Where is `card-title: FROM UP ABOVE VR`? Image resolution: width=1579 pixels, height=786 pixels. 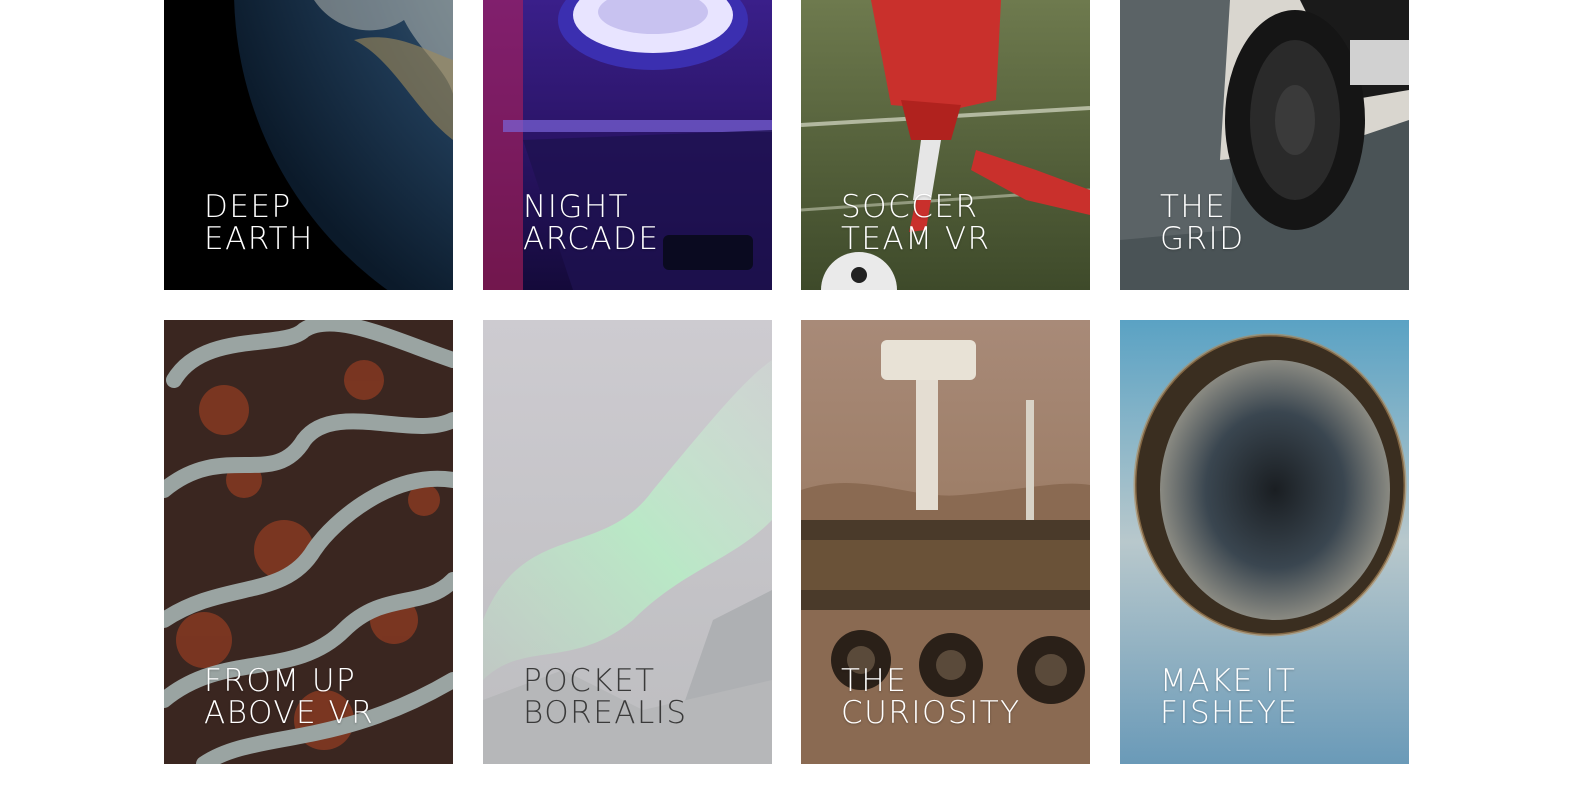
card-title: FROM UP ABOVE VR is located at coordinates (289, 697).